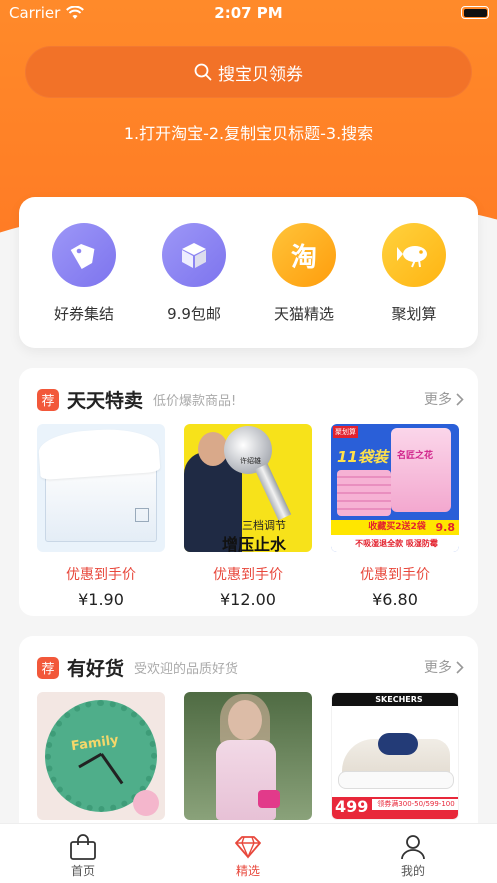 The height and width of the screenshot is (883, 497). I want to click on product-overlay-text: 9.8, so click(445, 527).